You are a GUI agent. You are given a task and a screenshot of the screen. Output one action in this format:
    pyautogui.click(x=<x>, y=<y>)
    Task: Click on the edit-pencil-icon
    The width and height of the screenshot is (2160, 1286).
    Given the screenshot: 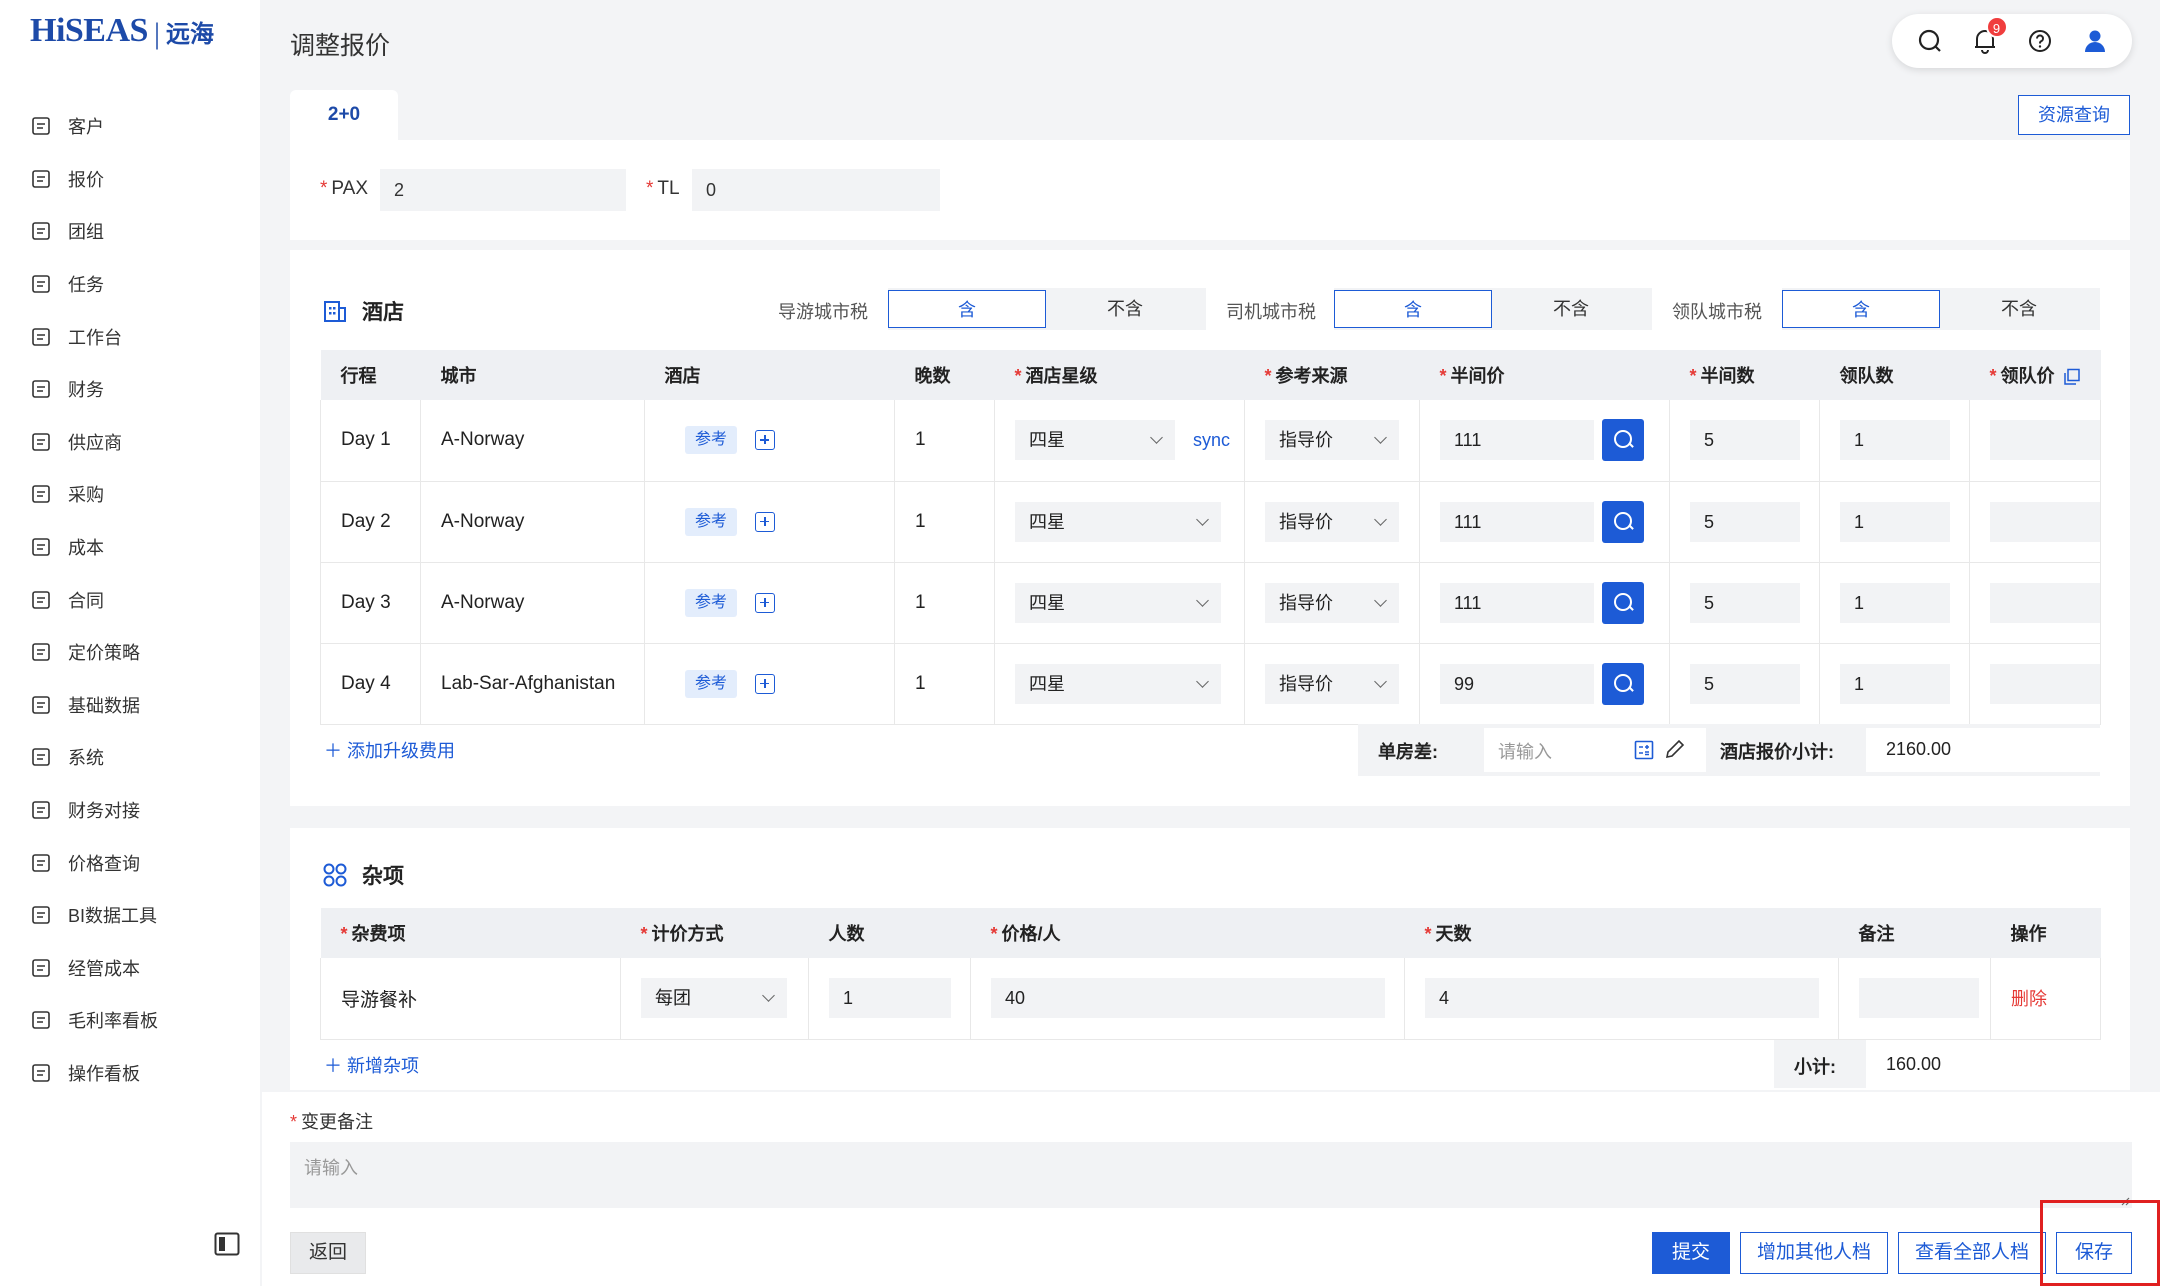 What is the action you would take?
    pyautogui.click(x=1675, y=749)
    